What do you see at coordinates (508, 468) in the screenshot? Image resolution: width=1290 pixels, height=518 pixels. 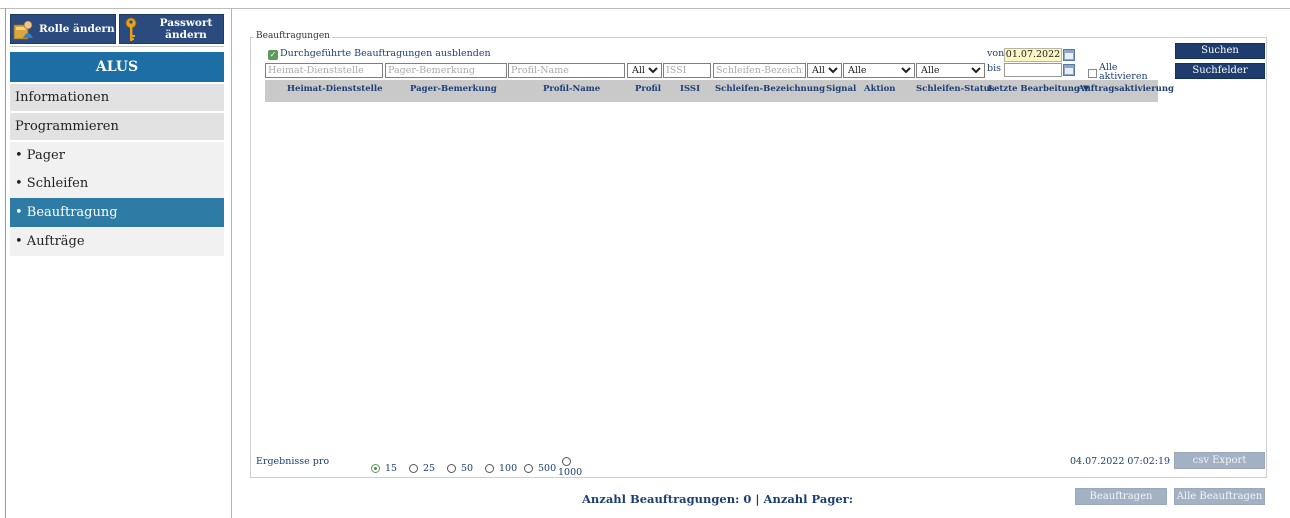 I see `page-size-label-100: 100` at bounding box center [508, 468].